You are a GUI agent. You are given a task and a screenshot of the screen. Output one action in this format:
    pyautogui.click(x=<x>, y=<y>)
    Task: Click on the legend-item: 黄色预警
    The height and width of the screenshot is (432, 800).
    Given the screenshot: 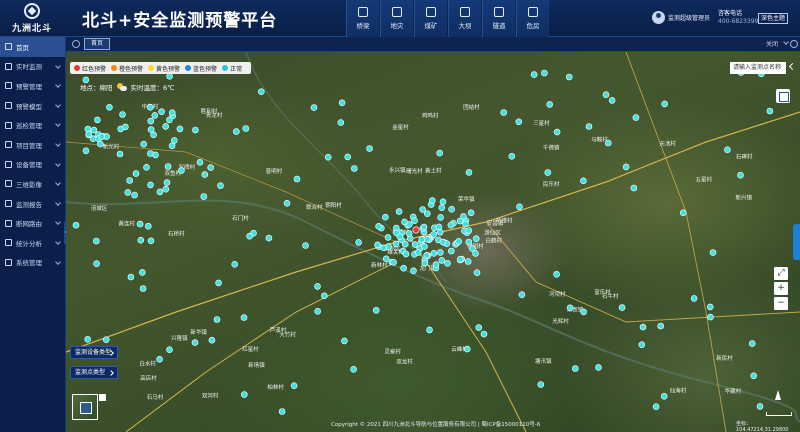 What is the action you would take?
    pyautogui.click(x=164, y=68)
    